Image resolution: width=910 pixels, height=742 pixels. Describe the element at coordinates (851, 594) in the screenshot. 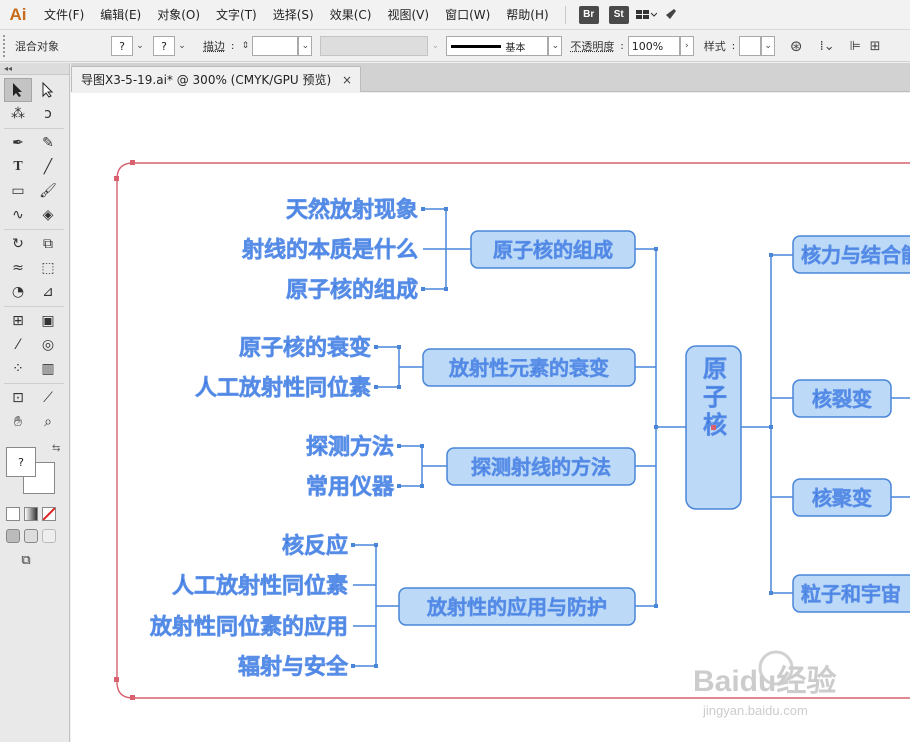

I see `branch-node-label: 粒子和宇宙` at that location.